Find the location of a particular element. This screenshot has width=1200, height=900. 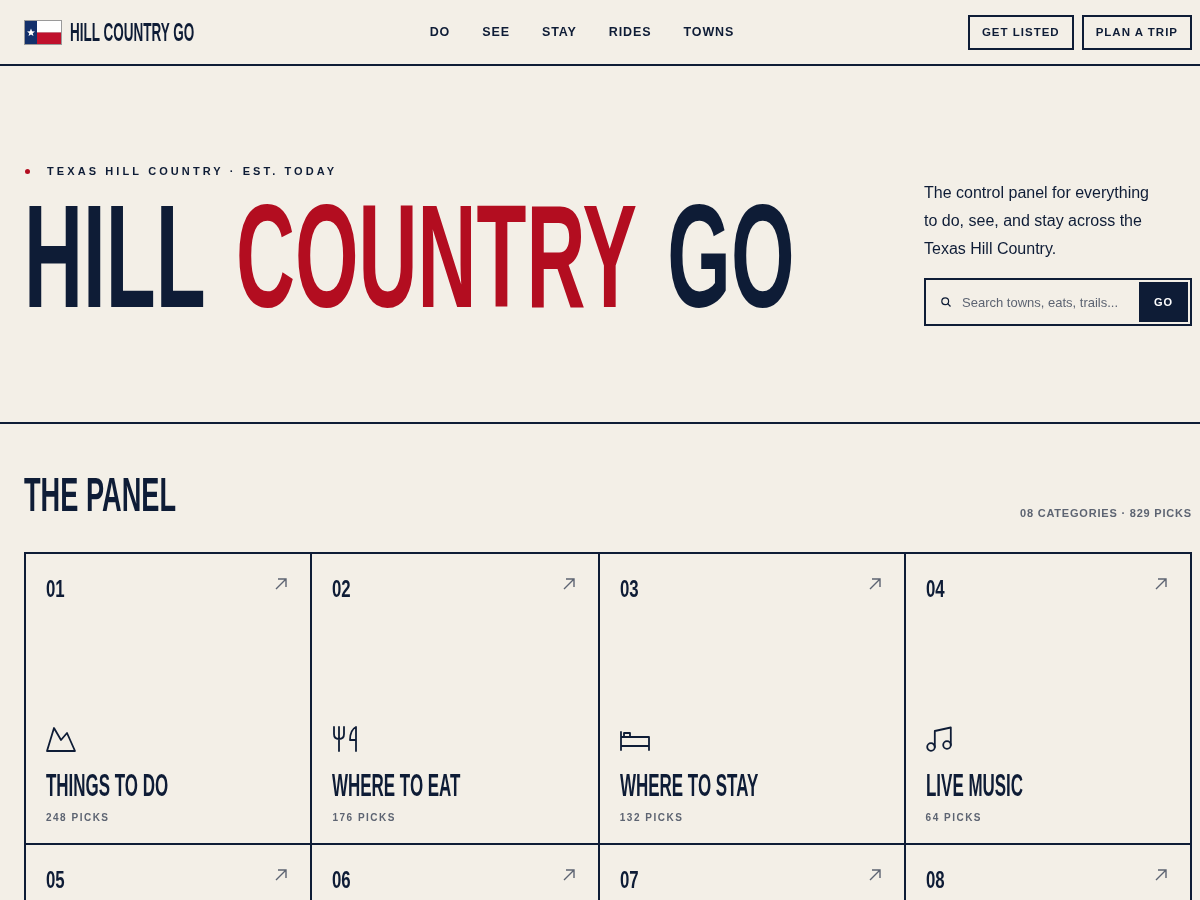

card-number: 04 is located at coordinates (935, 589).